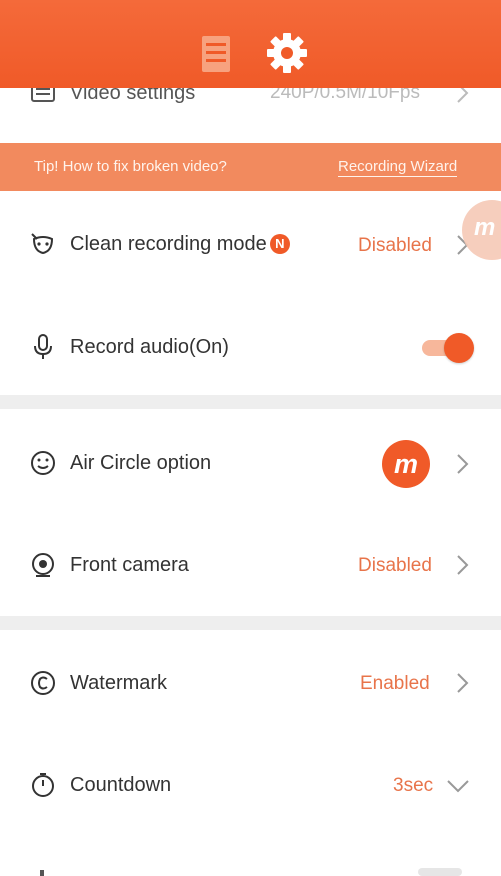 The width and height of the screenshot is (501, 876). Describe the element at coordinates (121, 785) in the screenshot. I see `countdown-label: Countdown` at that location.